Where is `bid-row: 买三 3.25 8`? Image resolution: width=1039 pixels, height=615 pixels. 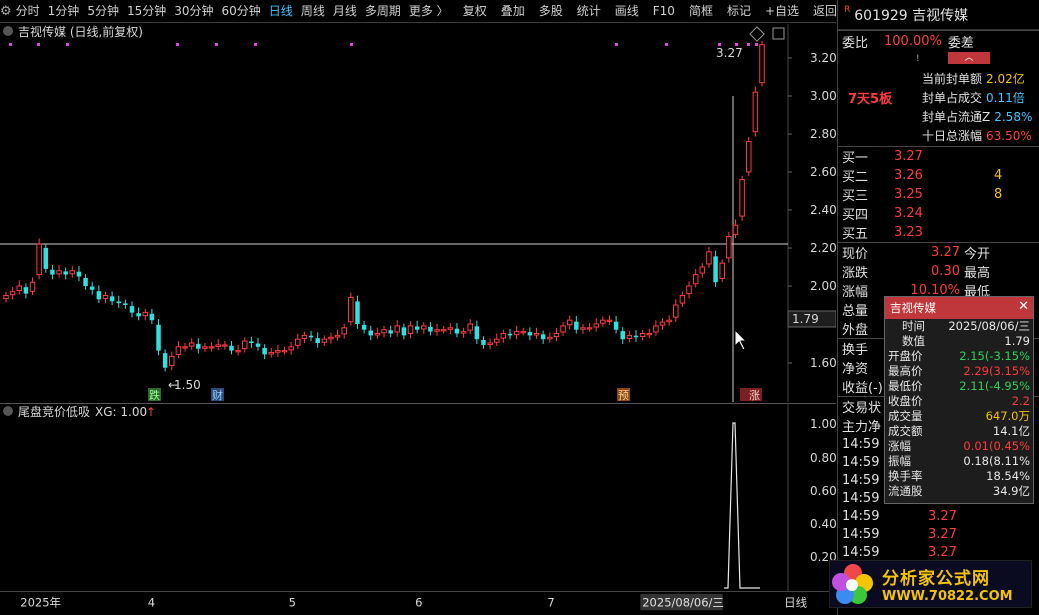 bid-row: 买三 3.25 8 is located at coordinates (938, 194).